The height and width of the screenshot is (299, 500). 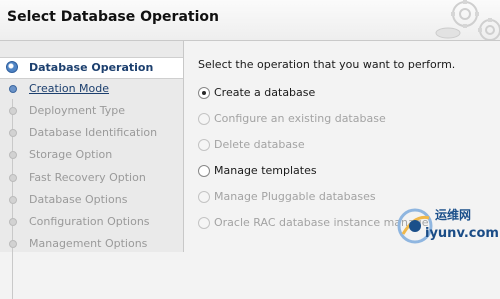 I want to click on step-creation-mode: Creation Mode, so click(x=91, y=89).